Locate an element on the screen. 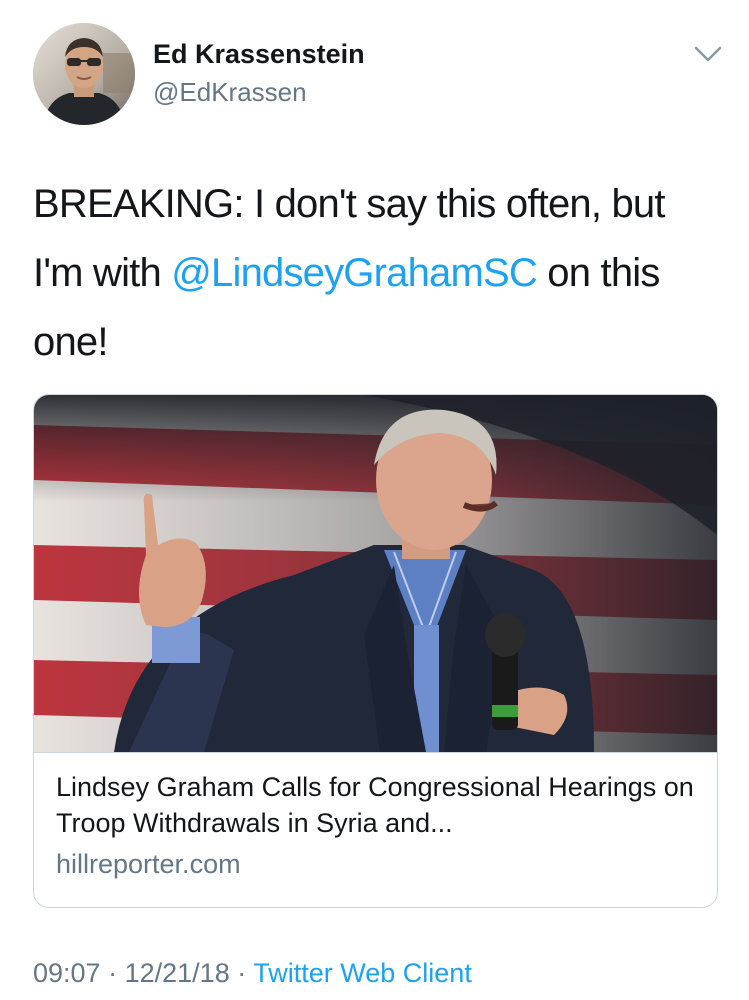  user-handle: @EdKrassen is located at coordinates (259, 92).